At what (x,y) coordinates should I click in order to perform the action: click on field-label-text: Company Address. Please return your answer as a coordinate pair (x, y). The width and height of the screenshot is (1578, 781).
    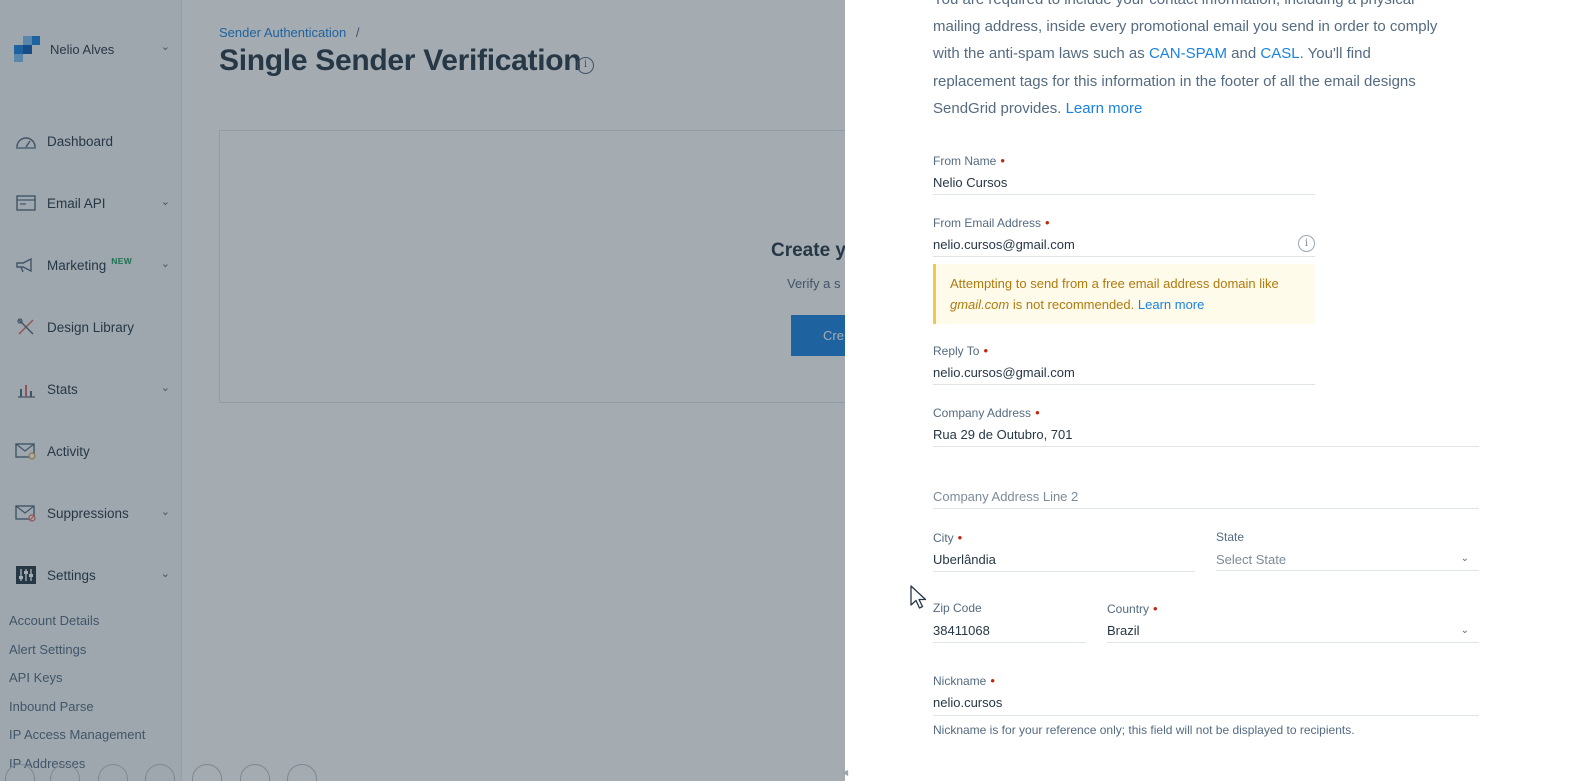
    Looking at the image, I should click on (982, 413).